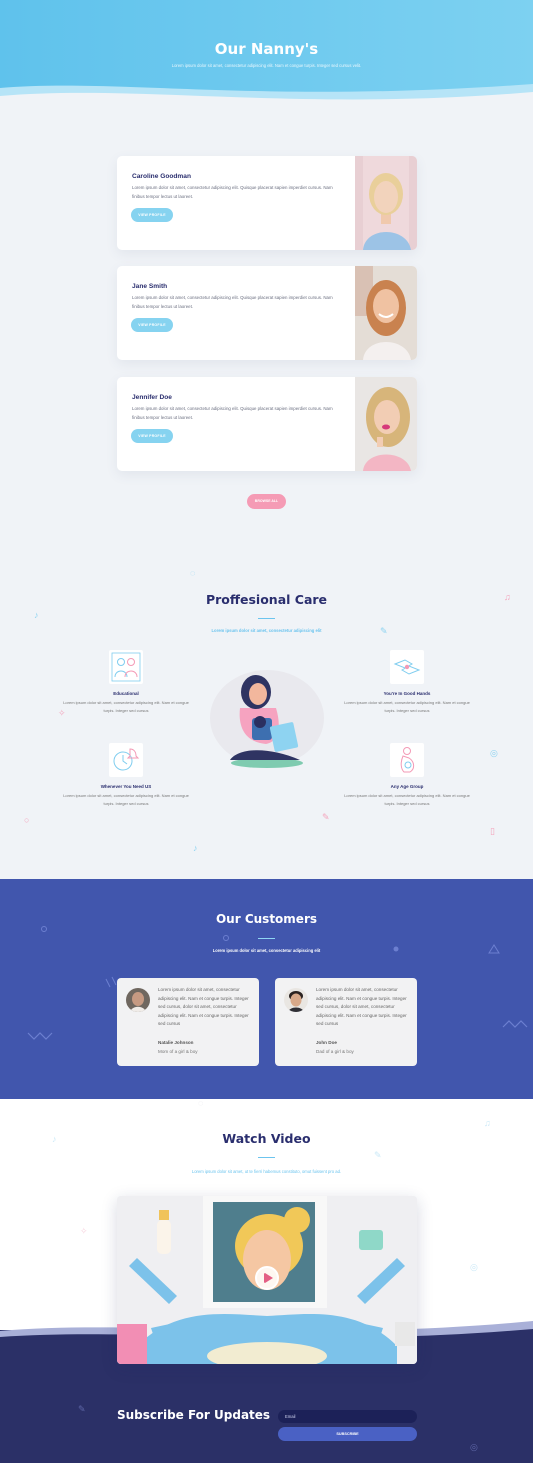 This screenshot has width=533, height=1463. What do you see at coordinates (326, 1042) in the screenshot?
I see `testimonial-name: John Doe` at bounding box center [326, 1042].